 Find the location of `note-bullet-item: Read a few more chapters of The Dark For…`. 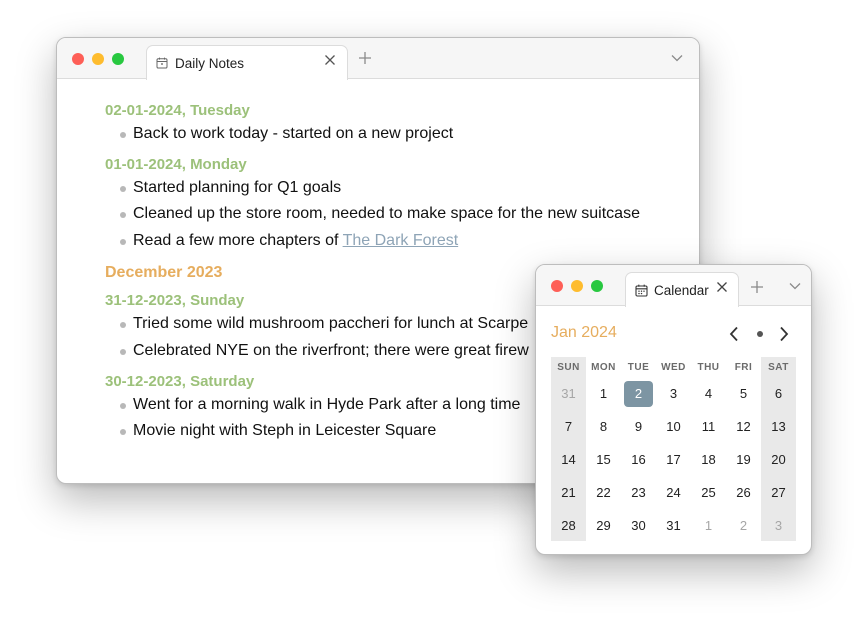

note-bullet-item: Read a few more chapters of The Dark For… is located at coordinates (395, 241).